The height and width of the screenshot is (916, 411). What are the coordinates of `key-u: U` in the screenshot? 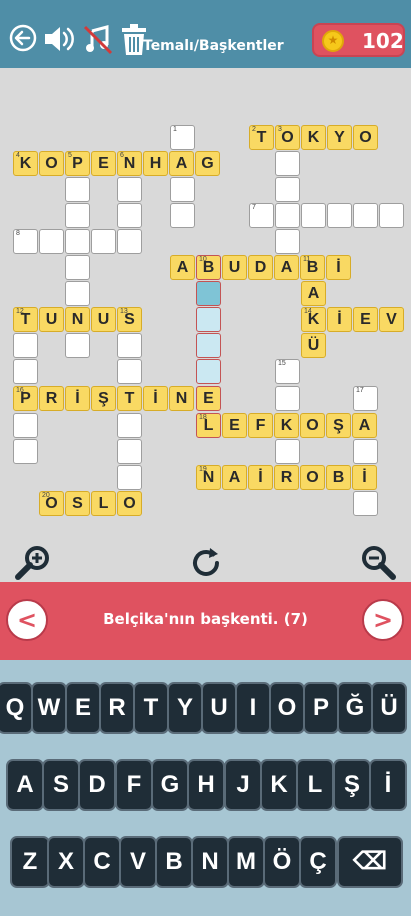 It's located at (219, 708).